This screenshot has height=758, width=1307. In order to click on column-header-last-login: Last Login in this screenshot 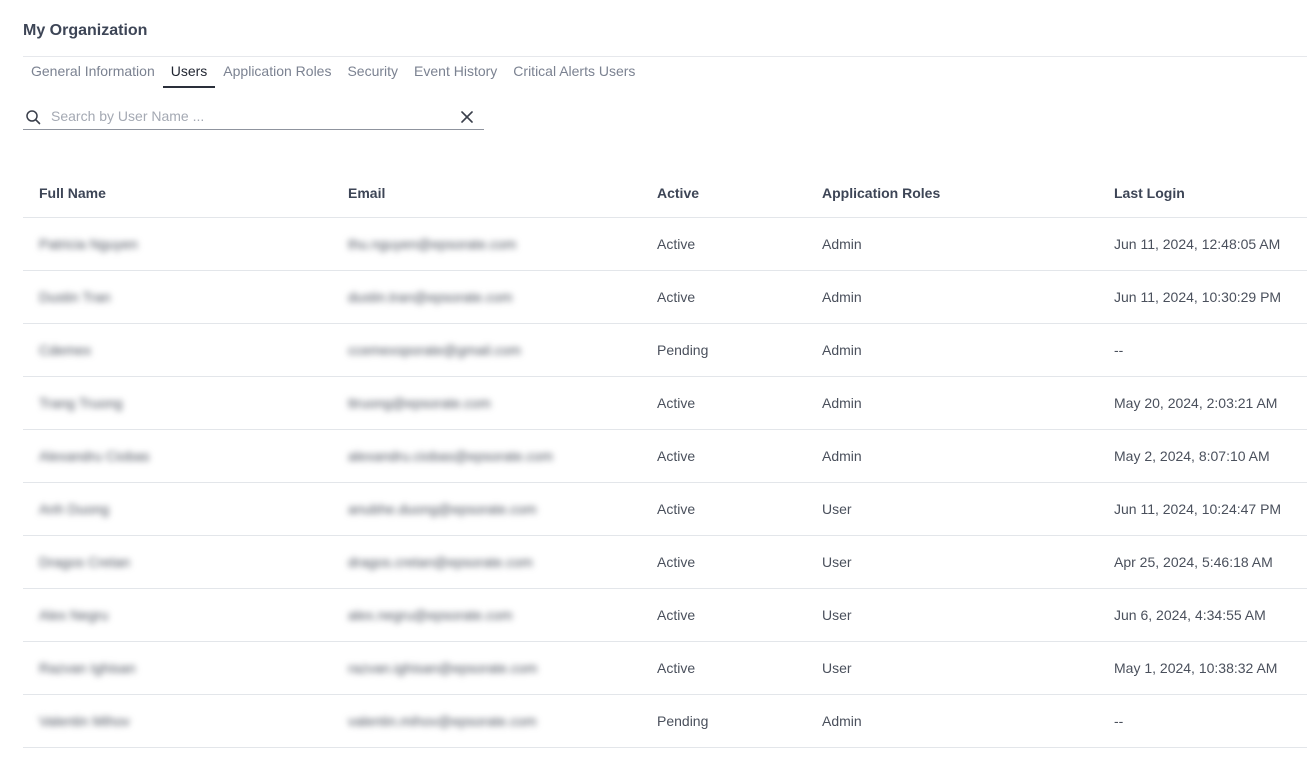, I will do `click(1202, 193)`.